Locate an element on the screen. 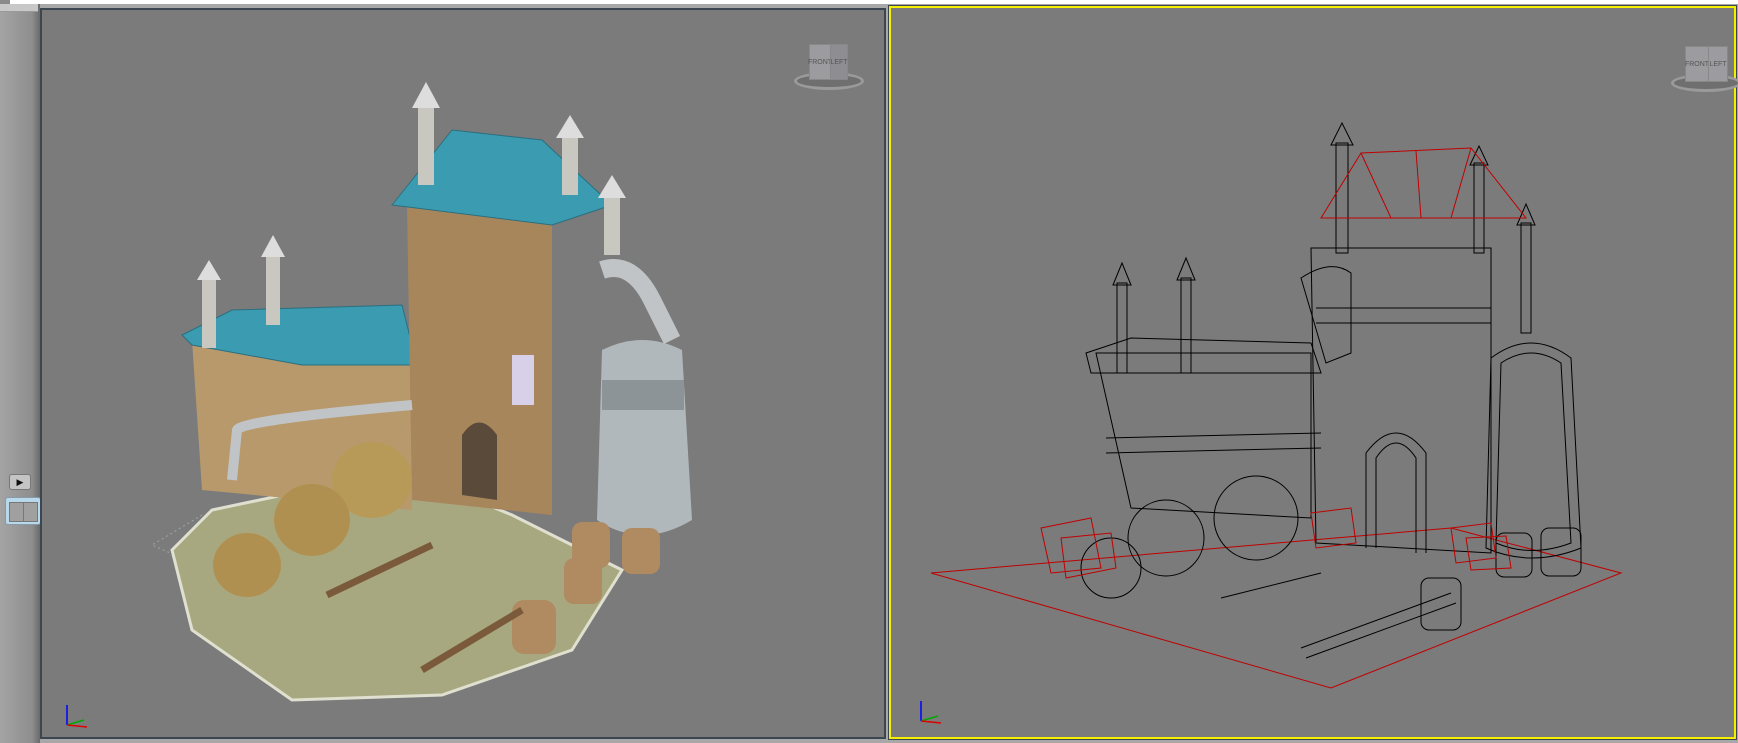  banner is located at coordinates (523, 380).